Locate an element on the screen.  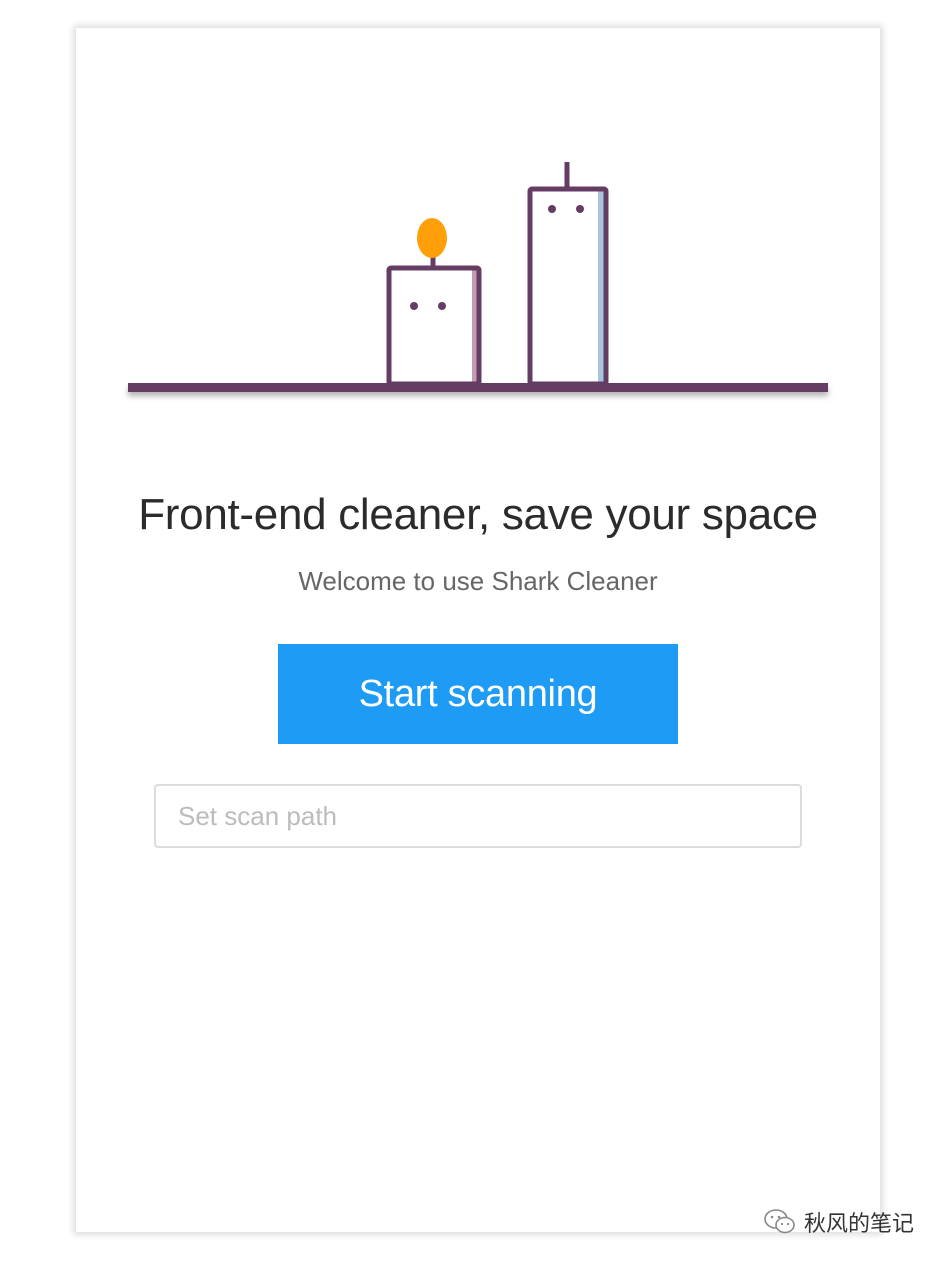
watermark-text: 秋风的笔记 is located at coordinates (859, 1224).